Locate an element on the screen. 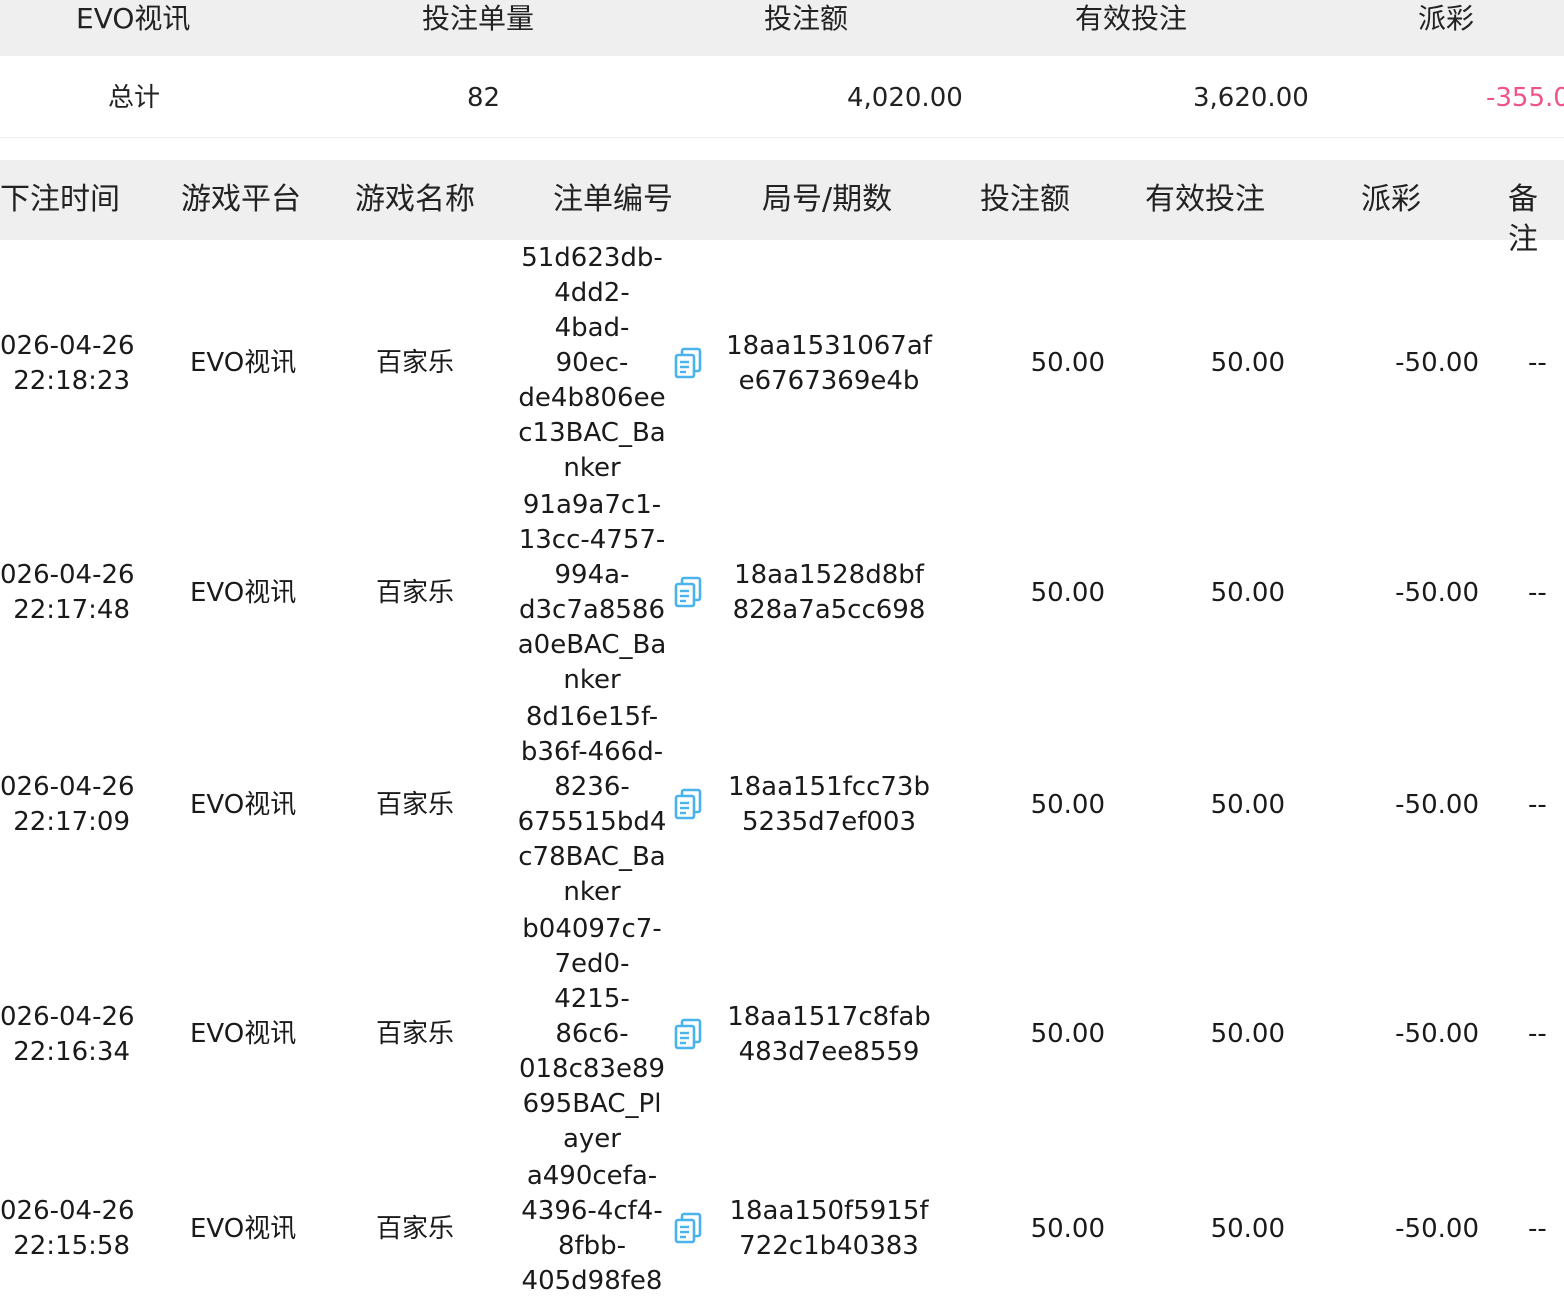  bet-id-line: 4396-4cf4- is located at coordinates (592, 1211).